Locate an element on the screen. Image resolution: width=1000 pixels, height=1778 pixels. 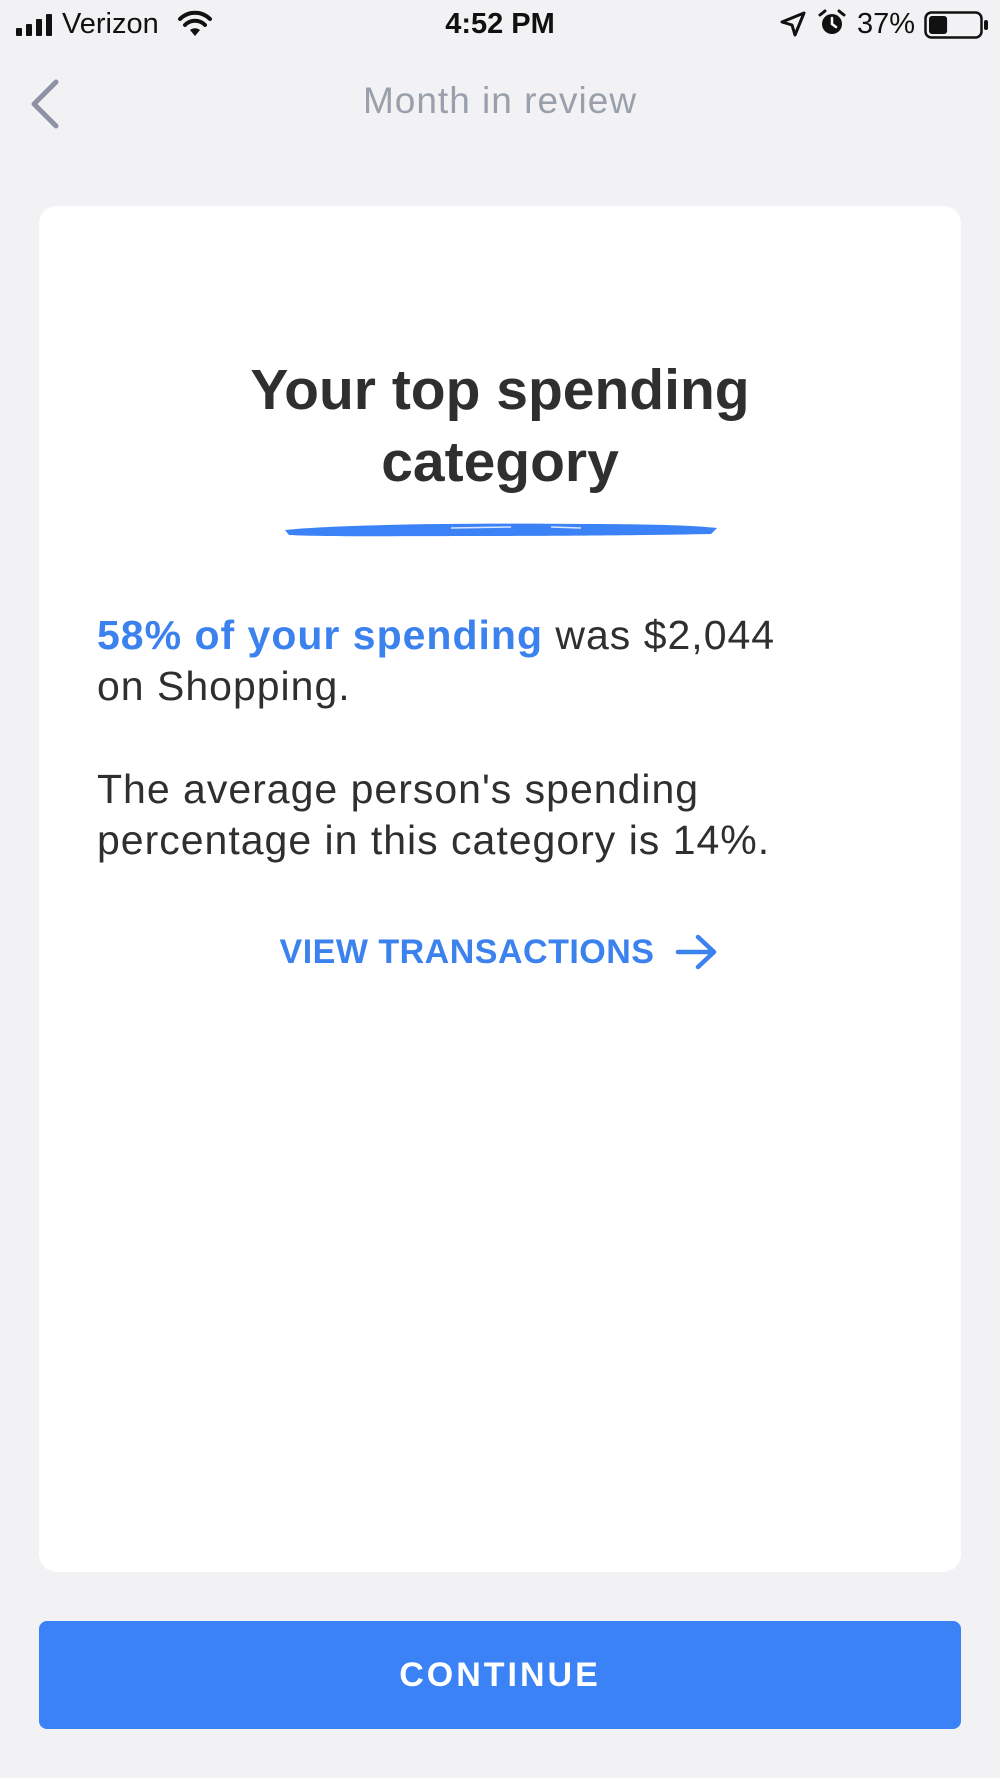
stat-amount-text: was $2,044 is located at coordinates (659, 635).